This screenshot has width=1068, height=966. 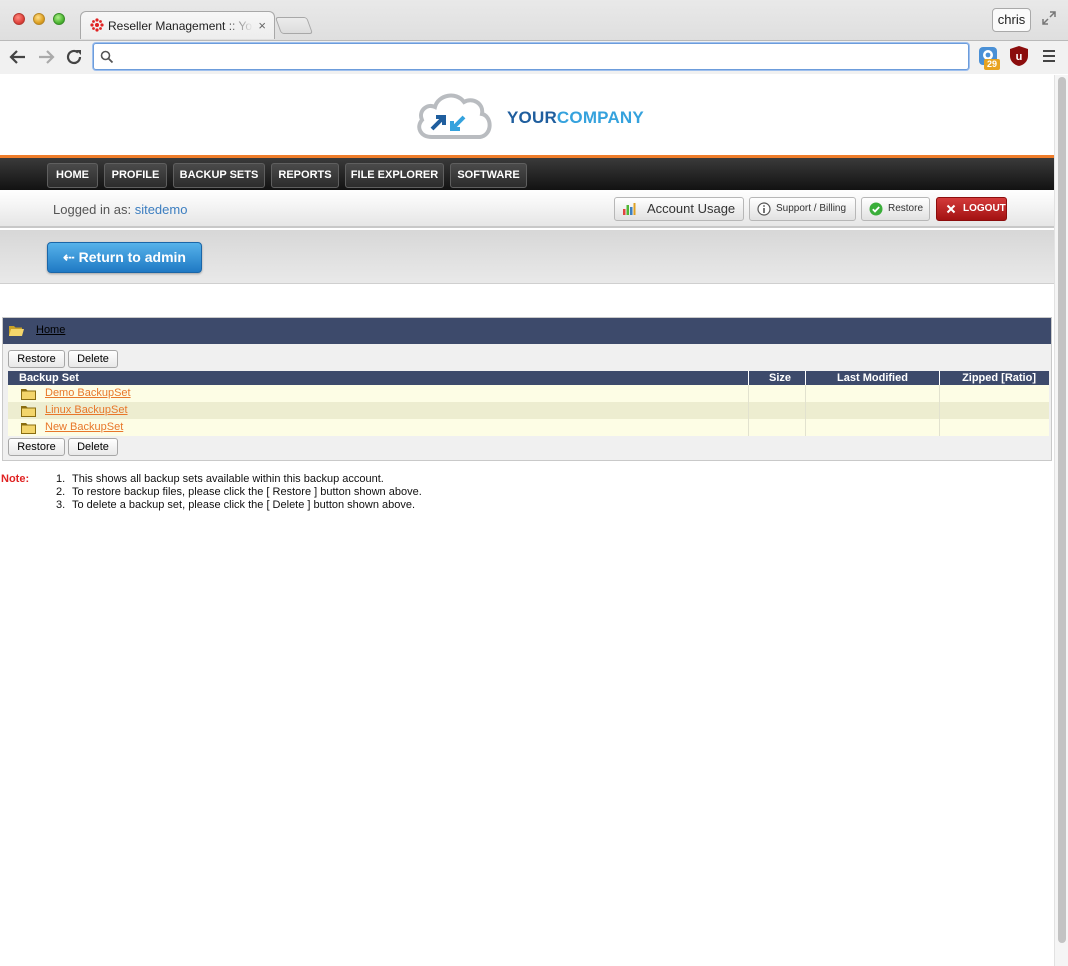 I want to click on profile-button: chris, so click(x=1011, y=20).